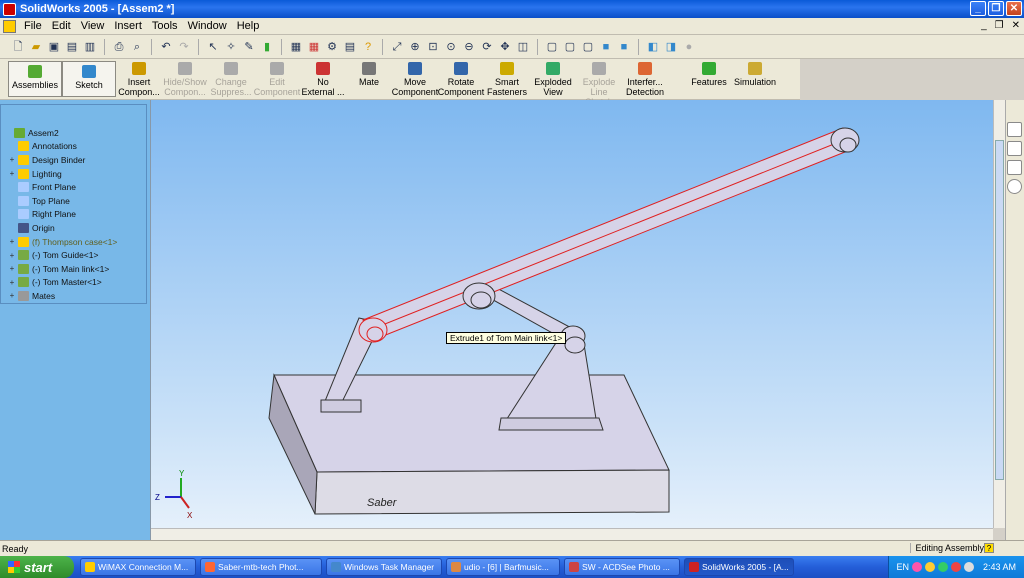 The height and width of the screenshot is (578, 1024). What do you see at coordinates (588, 47) in the screenshot?
I see `hidden-lines-removed-icon: ▢` at bounding box center [588, 47].